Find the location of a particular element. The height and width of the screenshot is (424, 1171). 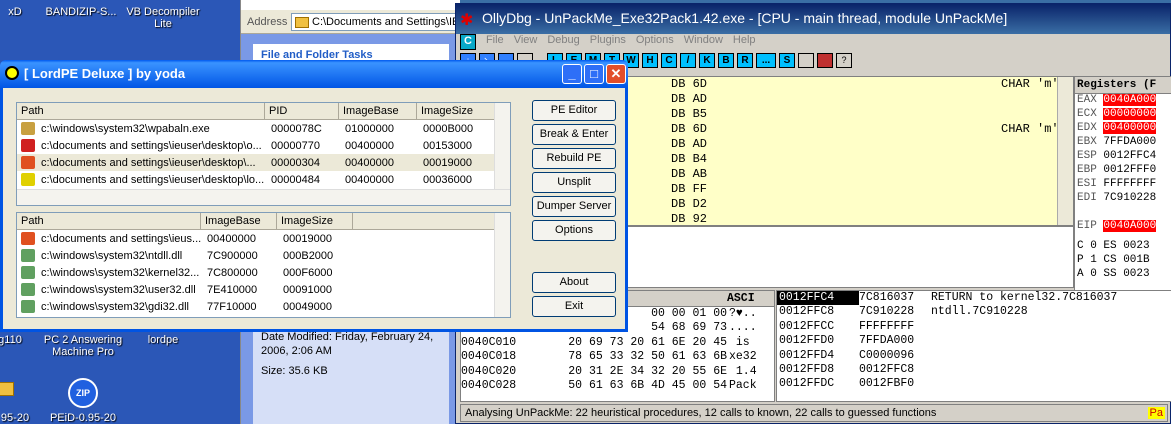

desktop-icon-vb-decompiler: VB Decompiler Lite is located at coordinates (163, 18).